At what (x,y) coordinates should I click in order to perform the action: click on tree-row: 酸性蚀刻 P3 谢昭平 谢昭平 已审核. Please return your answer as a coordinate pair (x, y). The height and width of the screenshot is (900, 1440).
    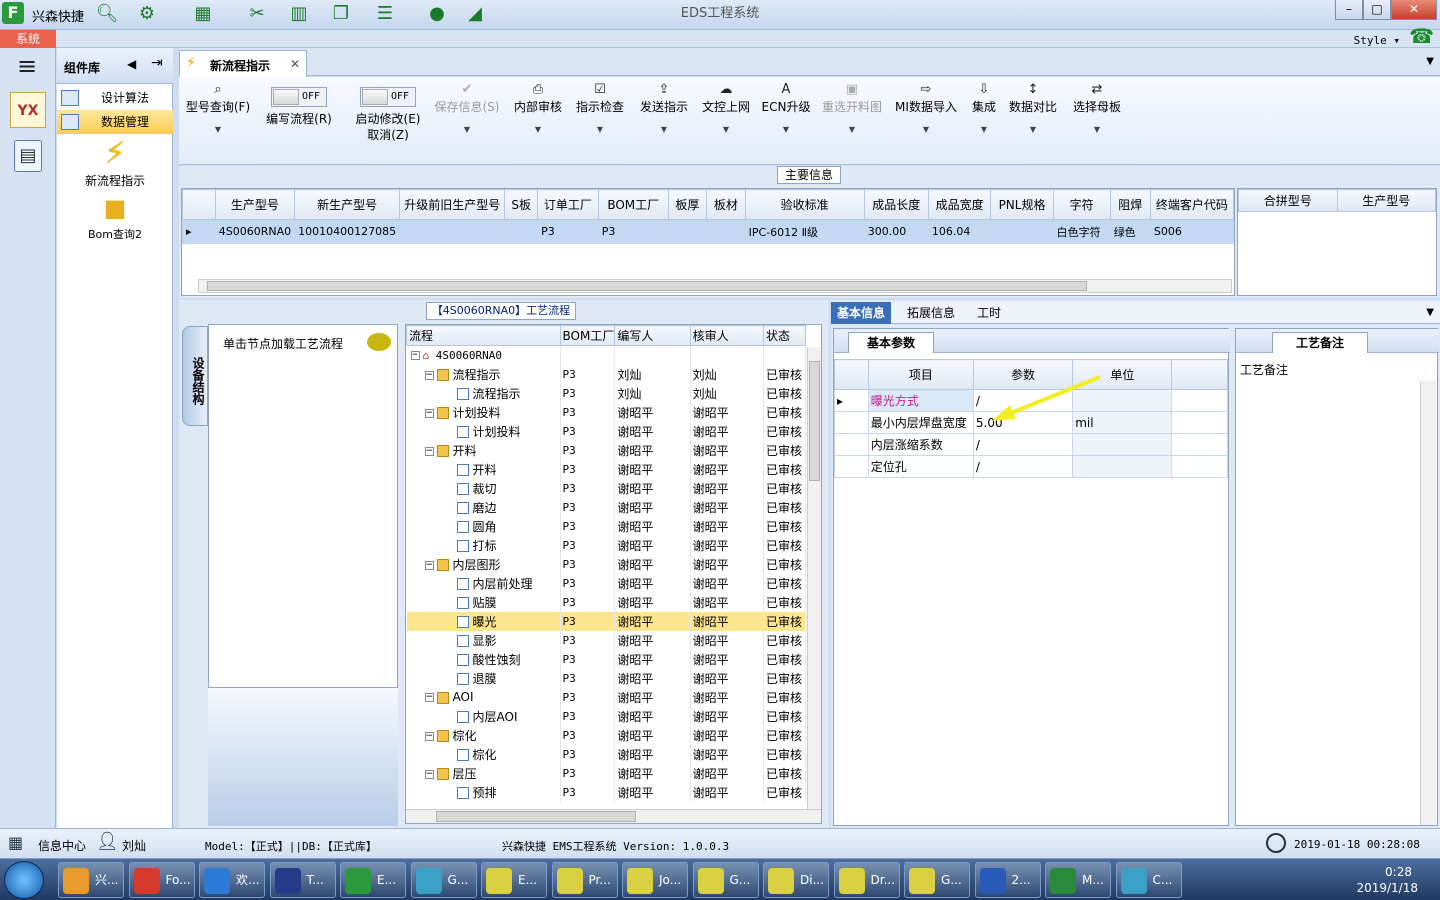
    Looking at the image, I should click on (606, 659).